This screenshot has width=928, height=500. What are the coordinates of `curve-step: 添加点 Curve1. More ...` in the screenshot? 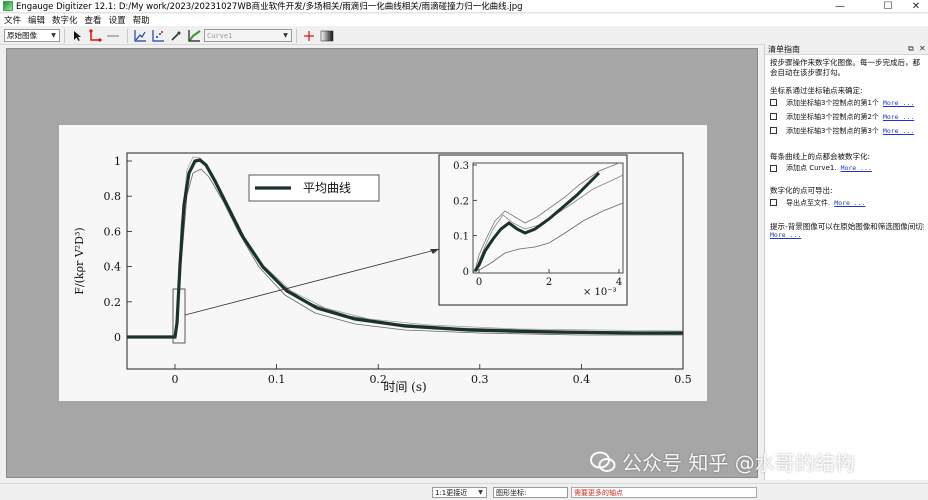 It's located at (847, 168).